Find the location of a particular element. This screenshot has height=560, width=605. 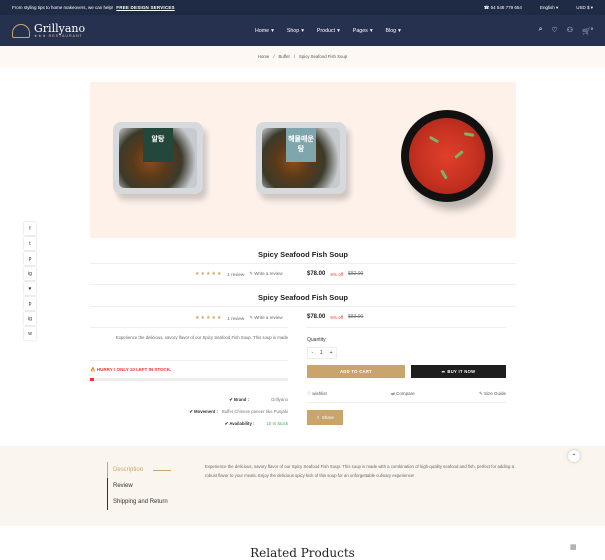

nav-shop: Shop ▾ is located at coordinates (295, 31).